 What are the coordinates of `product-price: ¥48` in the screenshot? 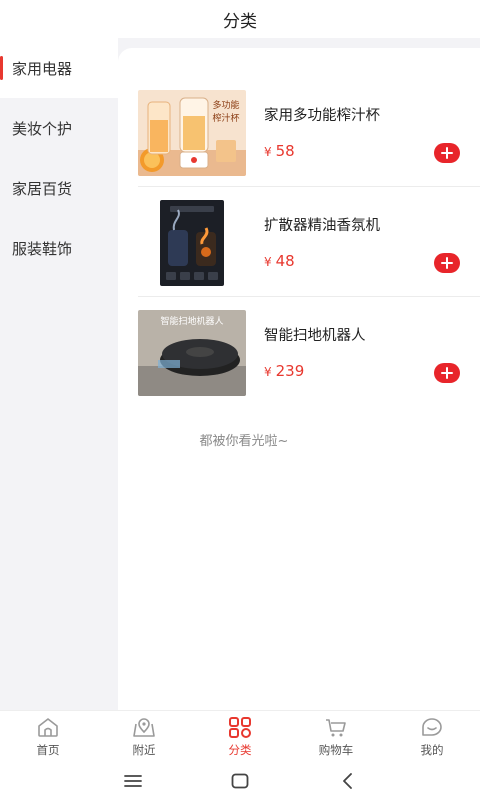 It's located at (279, 261).